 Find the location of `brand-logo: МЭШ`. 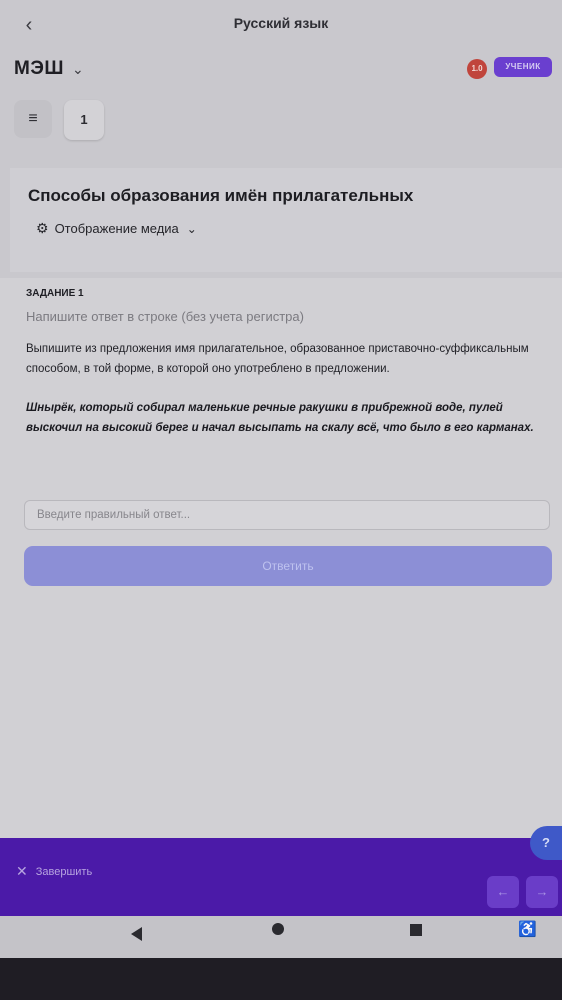

brand-logo: МЭШ is located at coordinates (39, 69).